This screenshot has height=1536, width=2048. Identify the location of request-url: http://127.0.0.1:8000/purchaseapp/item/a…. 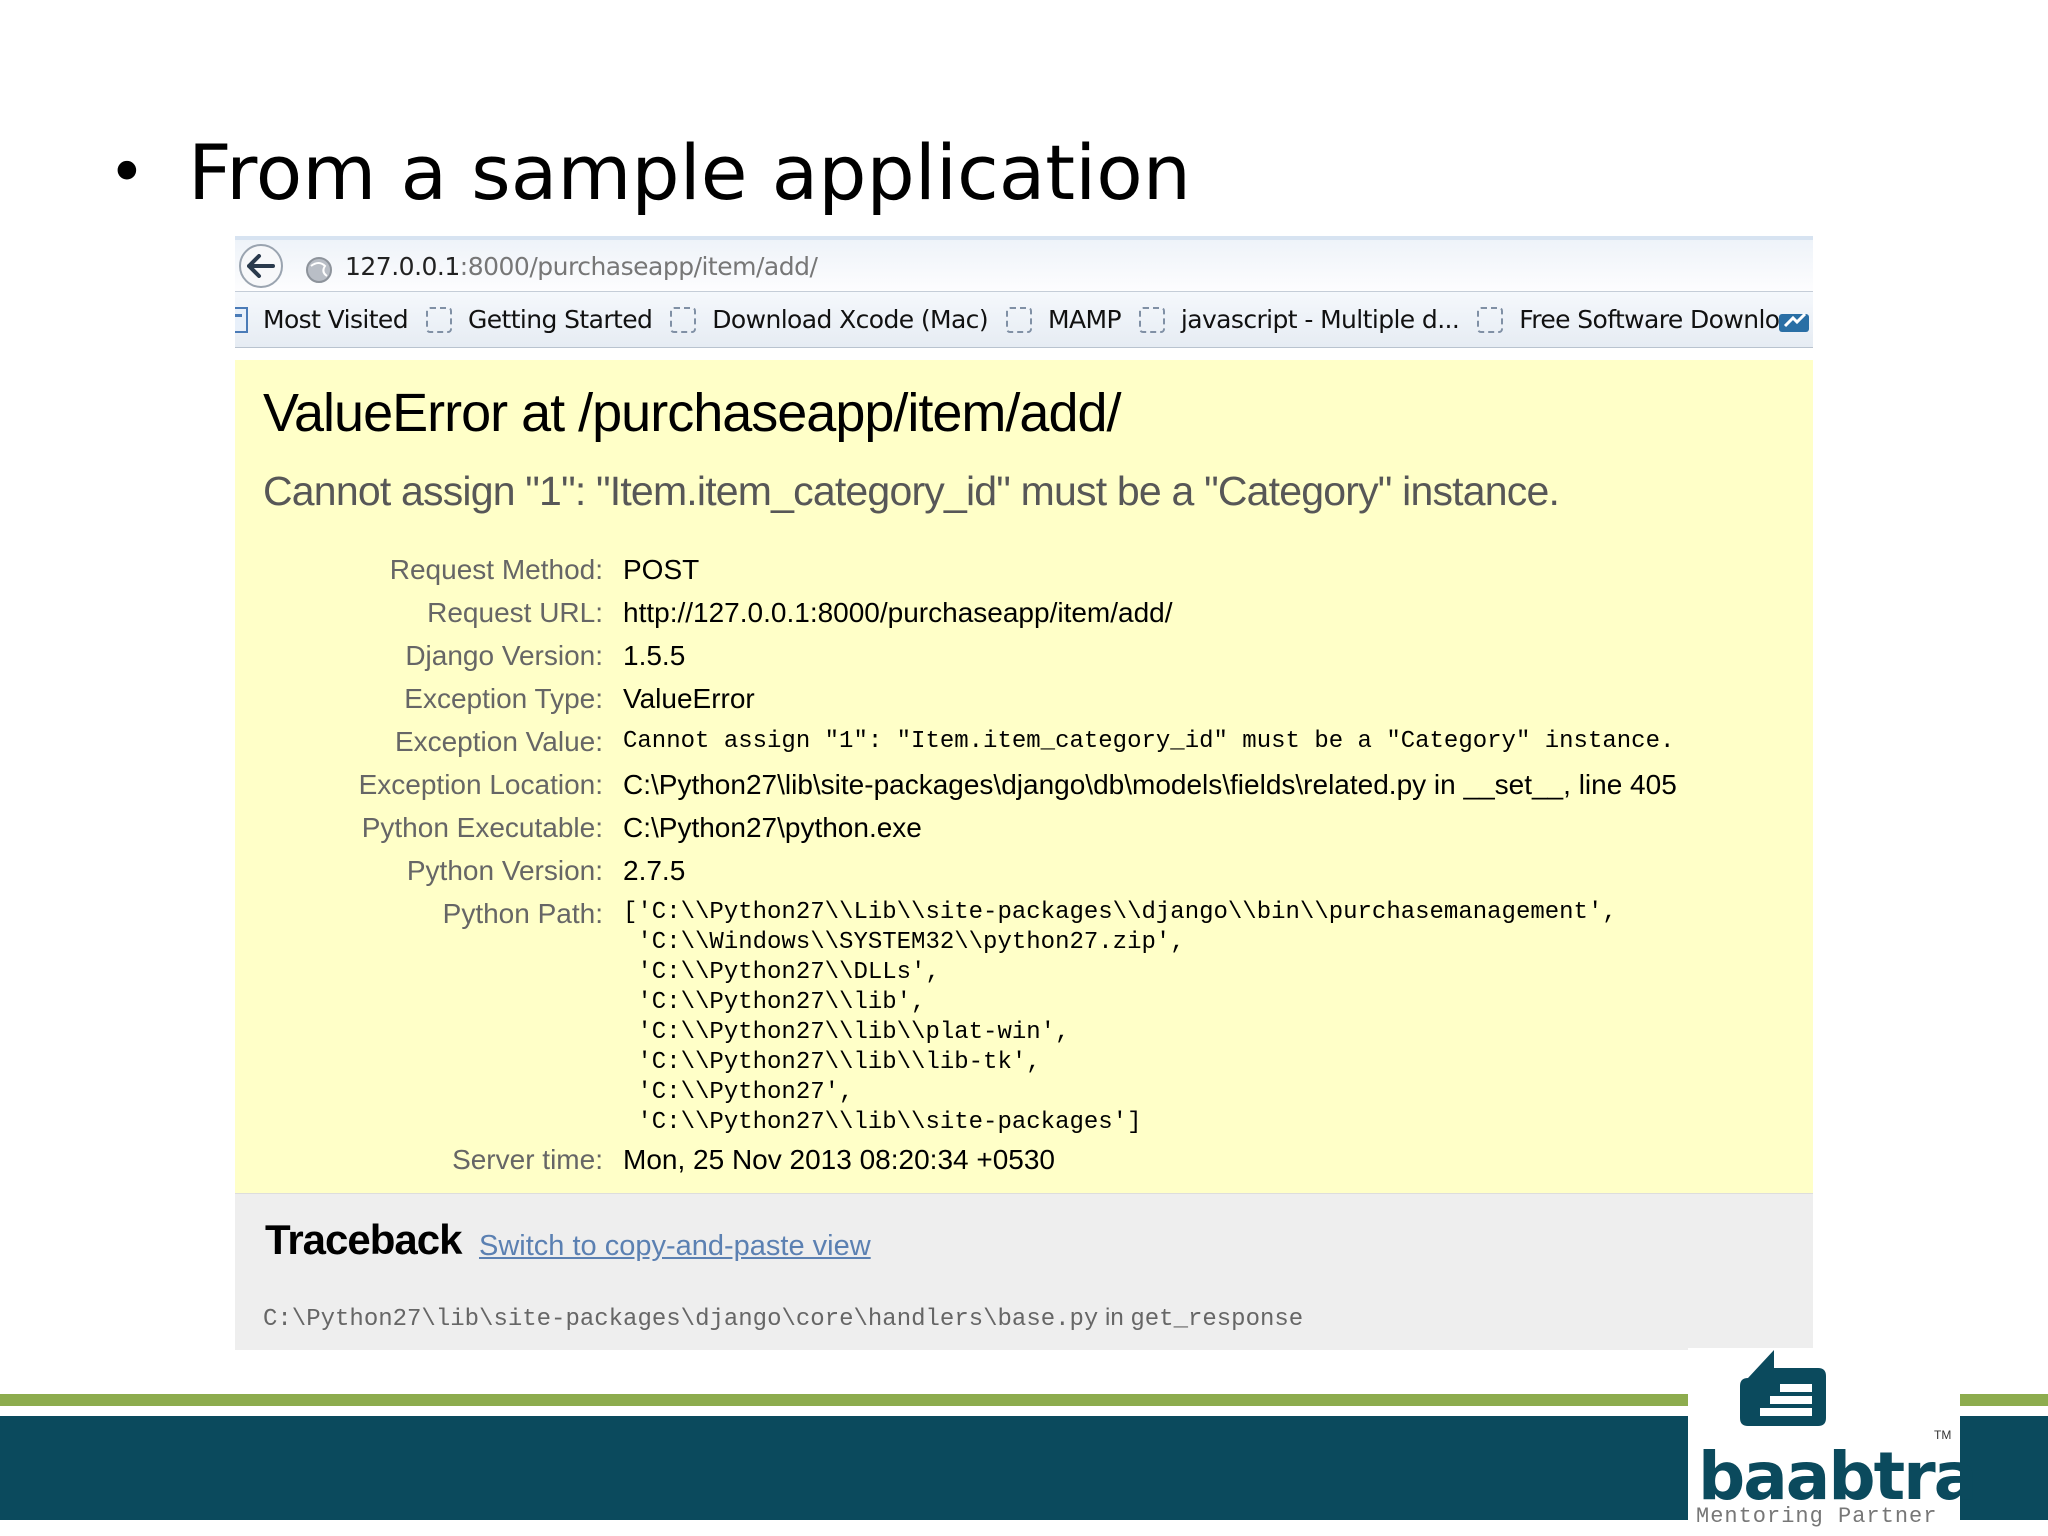
(898, 612).